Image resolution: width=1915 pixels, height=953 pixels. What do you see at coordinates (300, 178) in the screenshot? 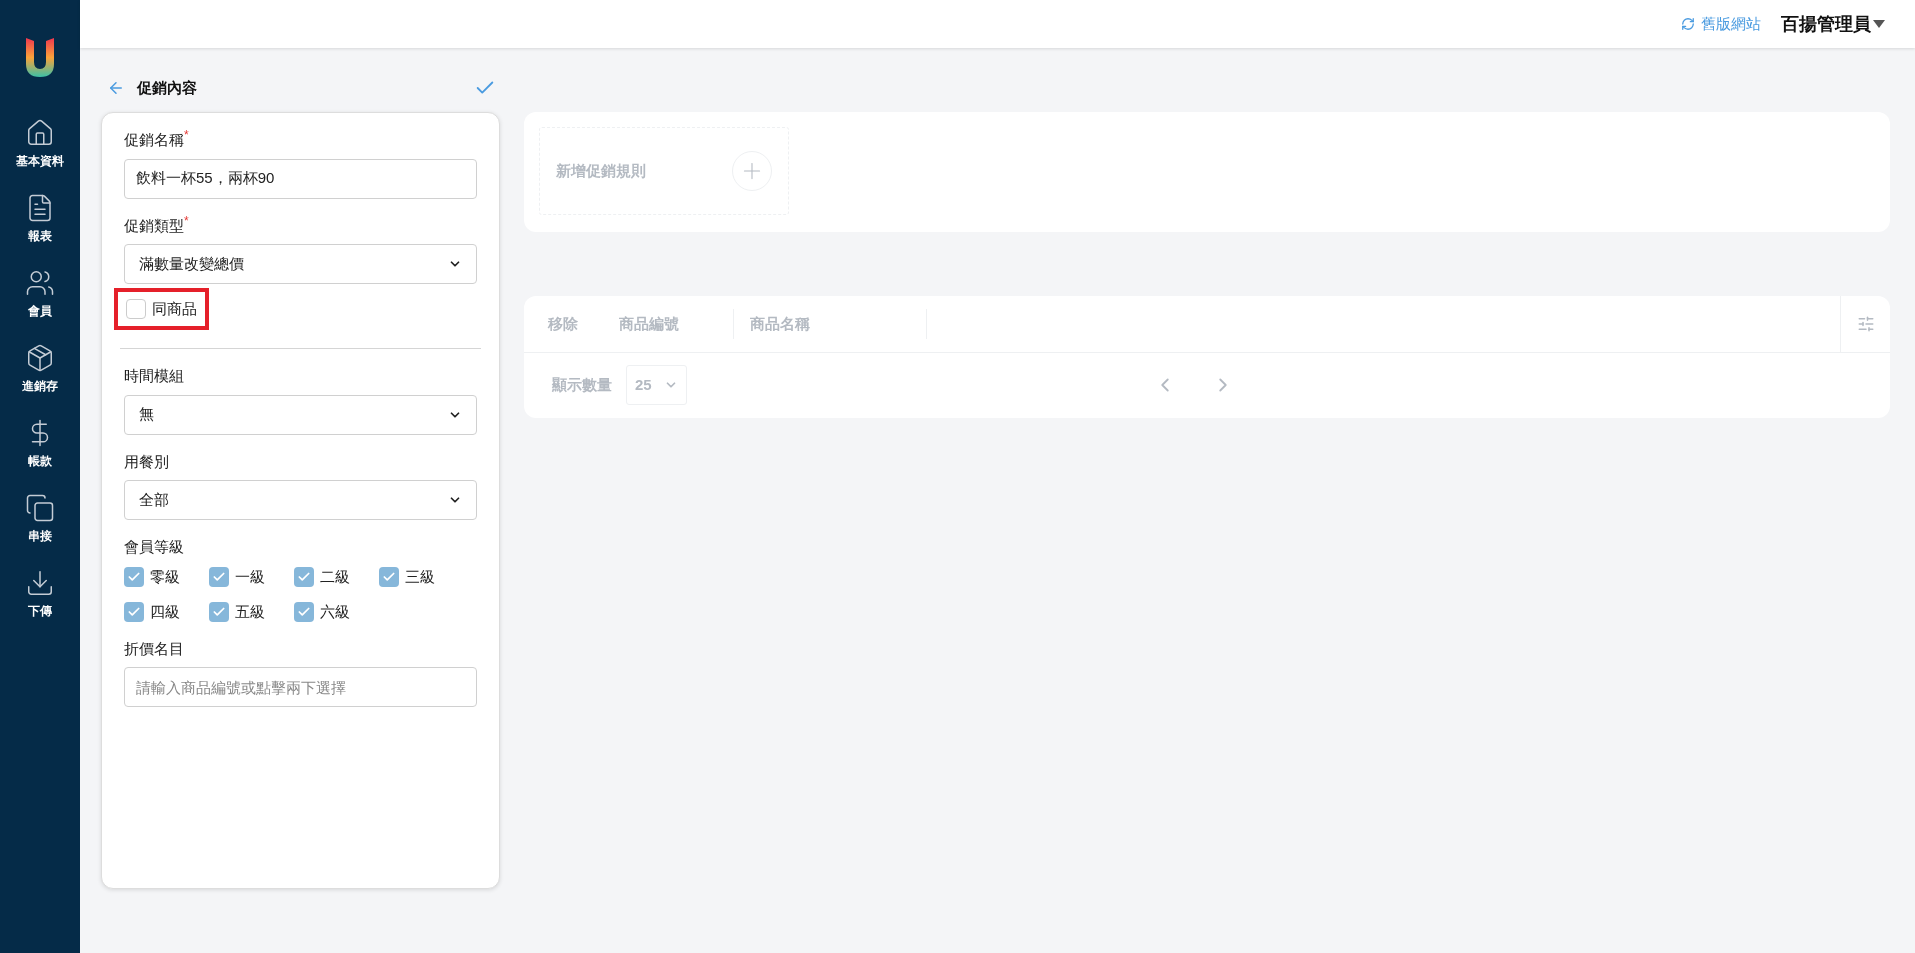
I see `input-field: 飲料一杯55，兩杯90` at bounding box center [300, 178].